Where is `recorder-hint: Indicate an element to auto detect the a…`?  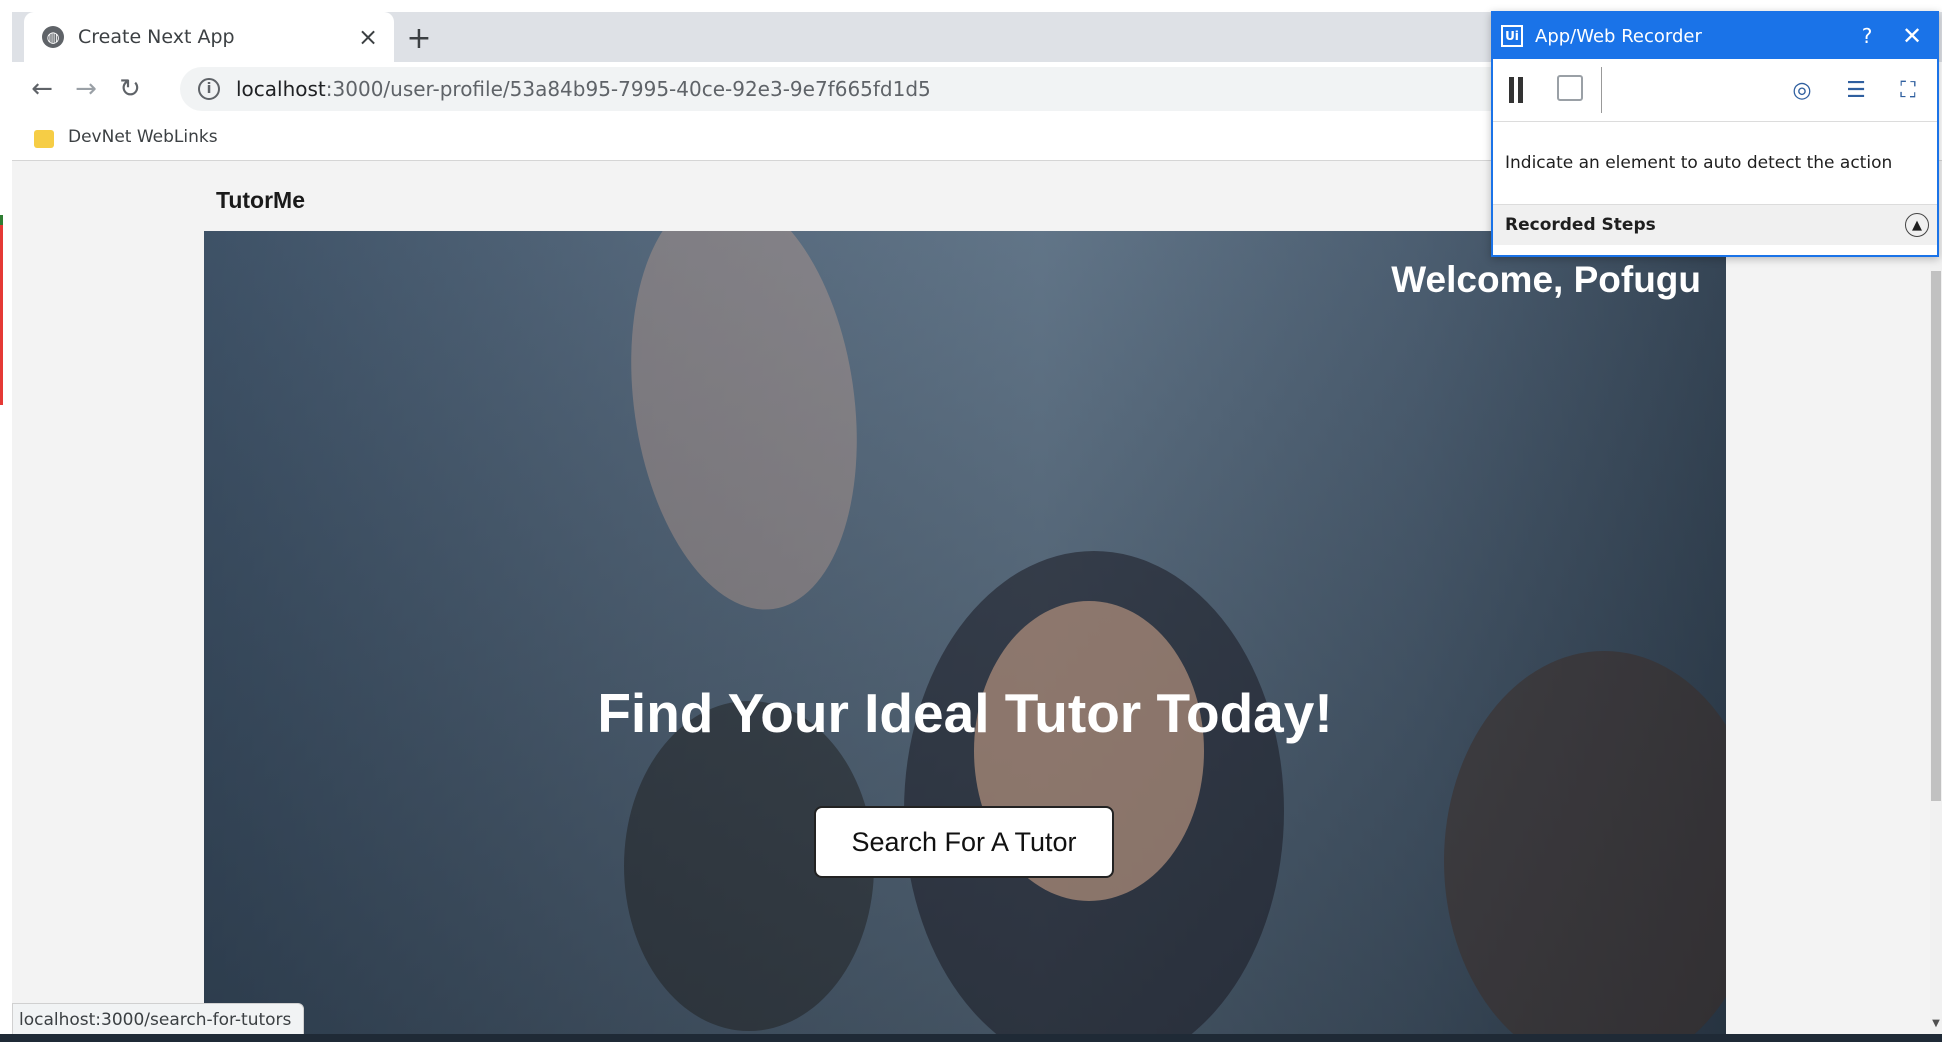
recorder-hint: Indicate an element to auto detect the a… is located at coordinates (1715, 163).